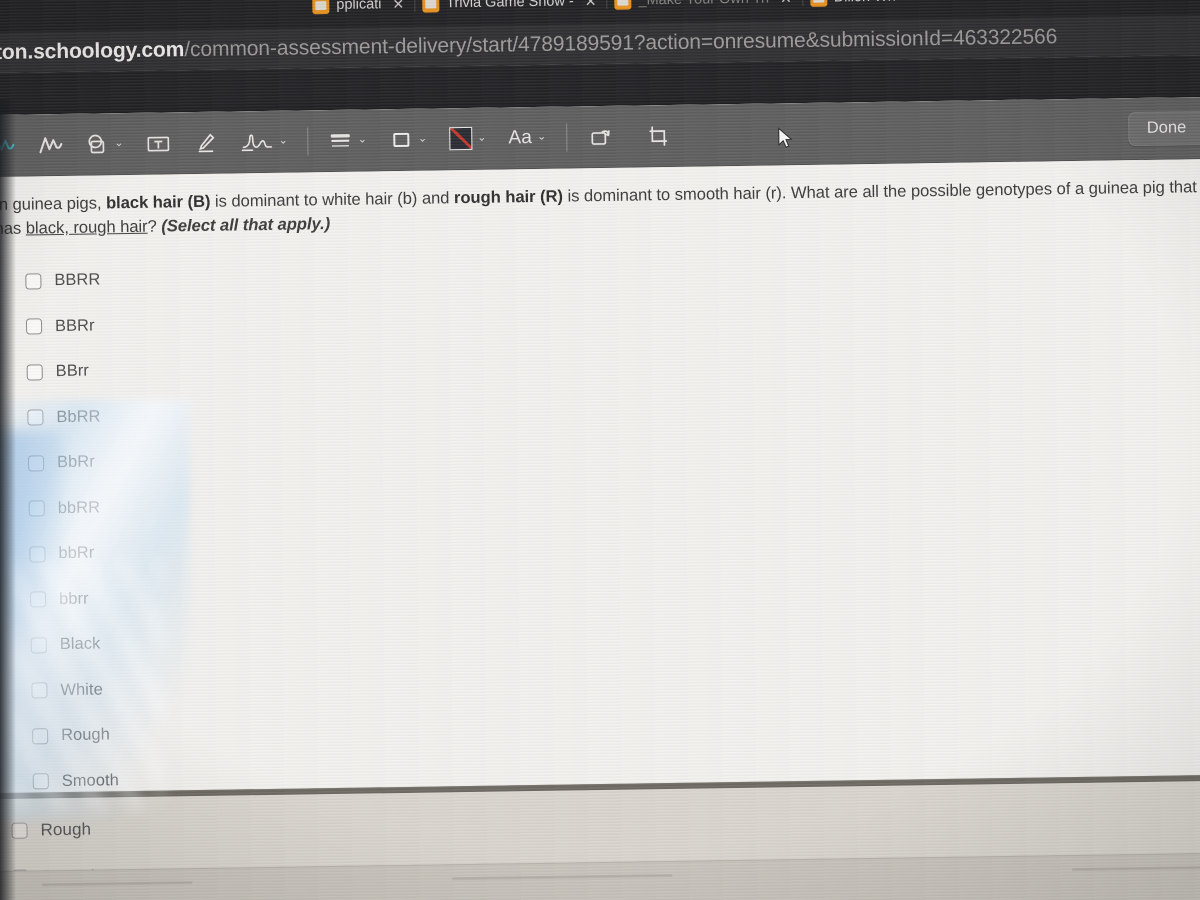  Describe the element at coordinates (206, 142) in the screenshot. I see `highlight-icon` at that location.